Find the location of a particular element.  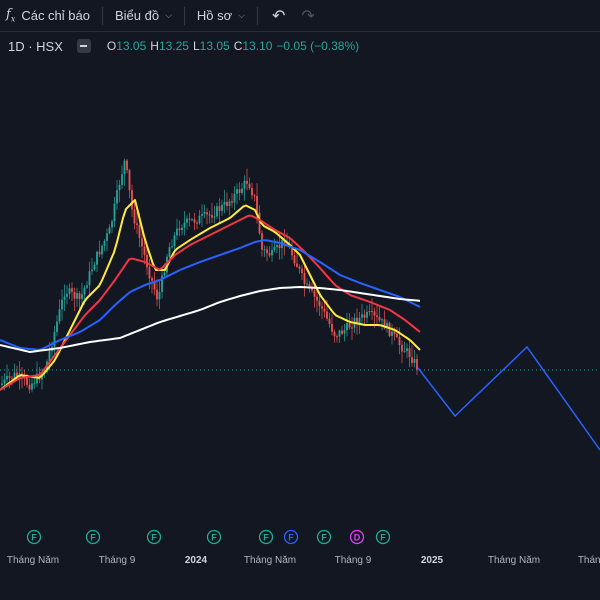

time-axis-label: 2024 is located at coordinates (196, 560).